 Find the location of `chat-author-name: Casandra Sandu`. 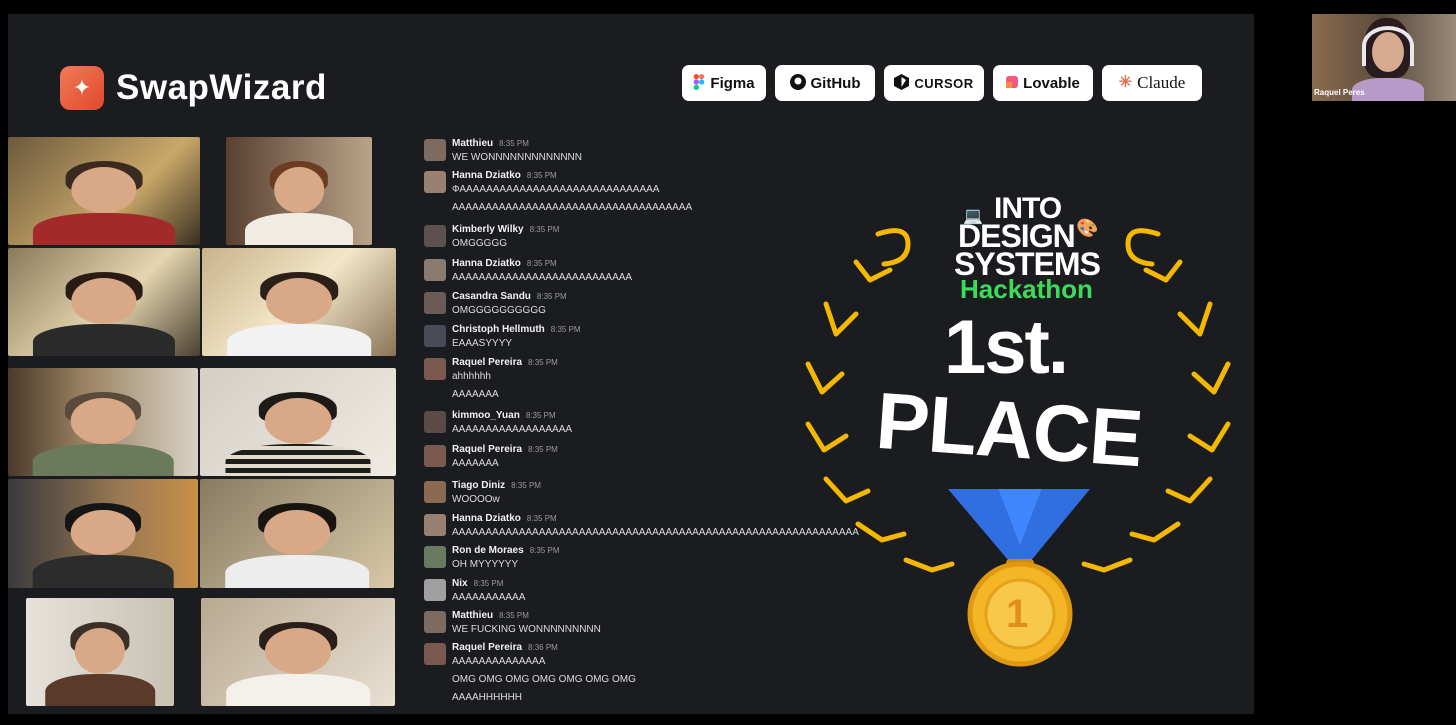

chat-author-name: Casandra Sandu is located at coordinates (491, 296).